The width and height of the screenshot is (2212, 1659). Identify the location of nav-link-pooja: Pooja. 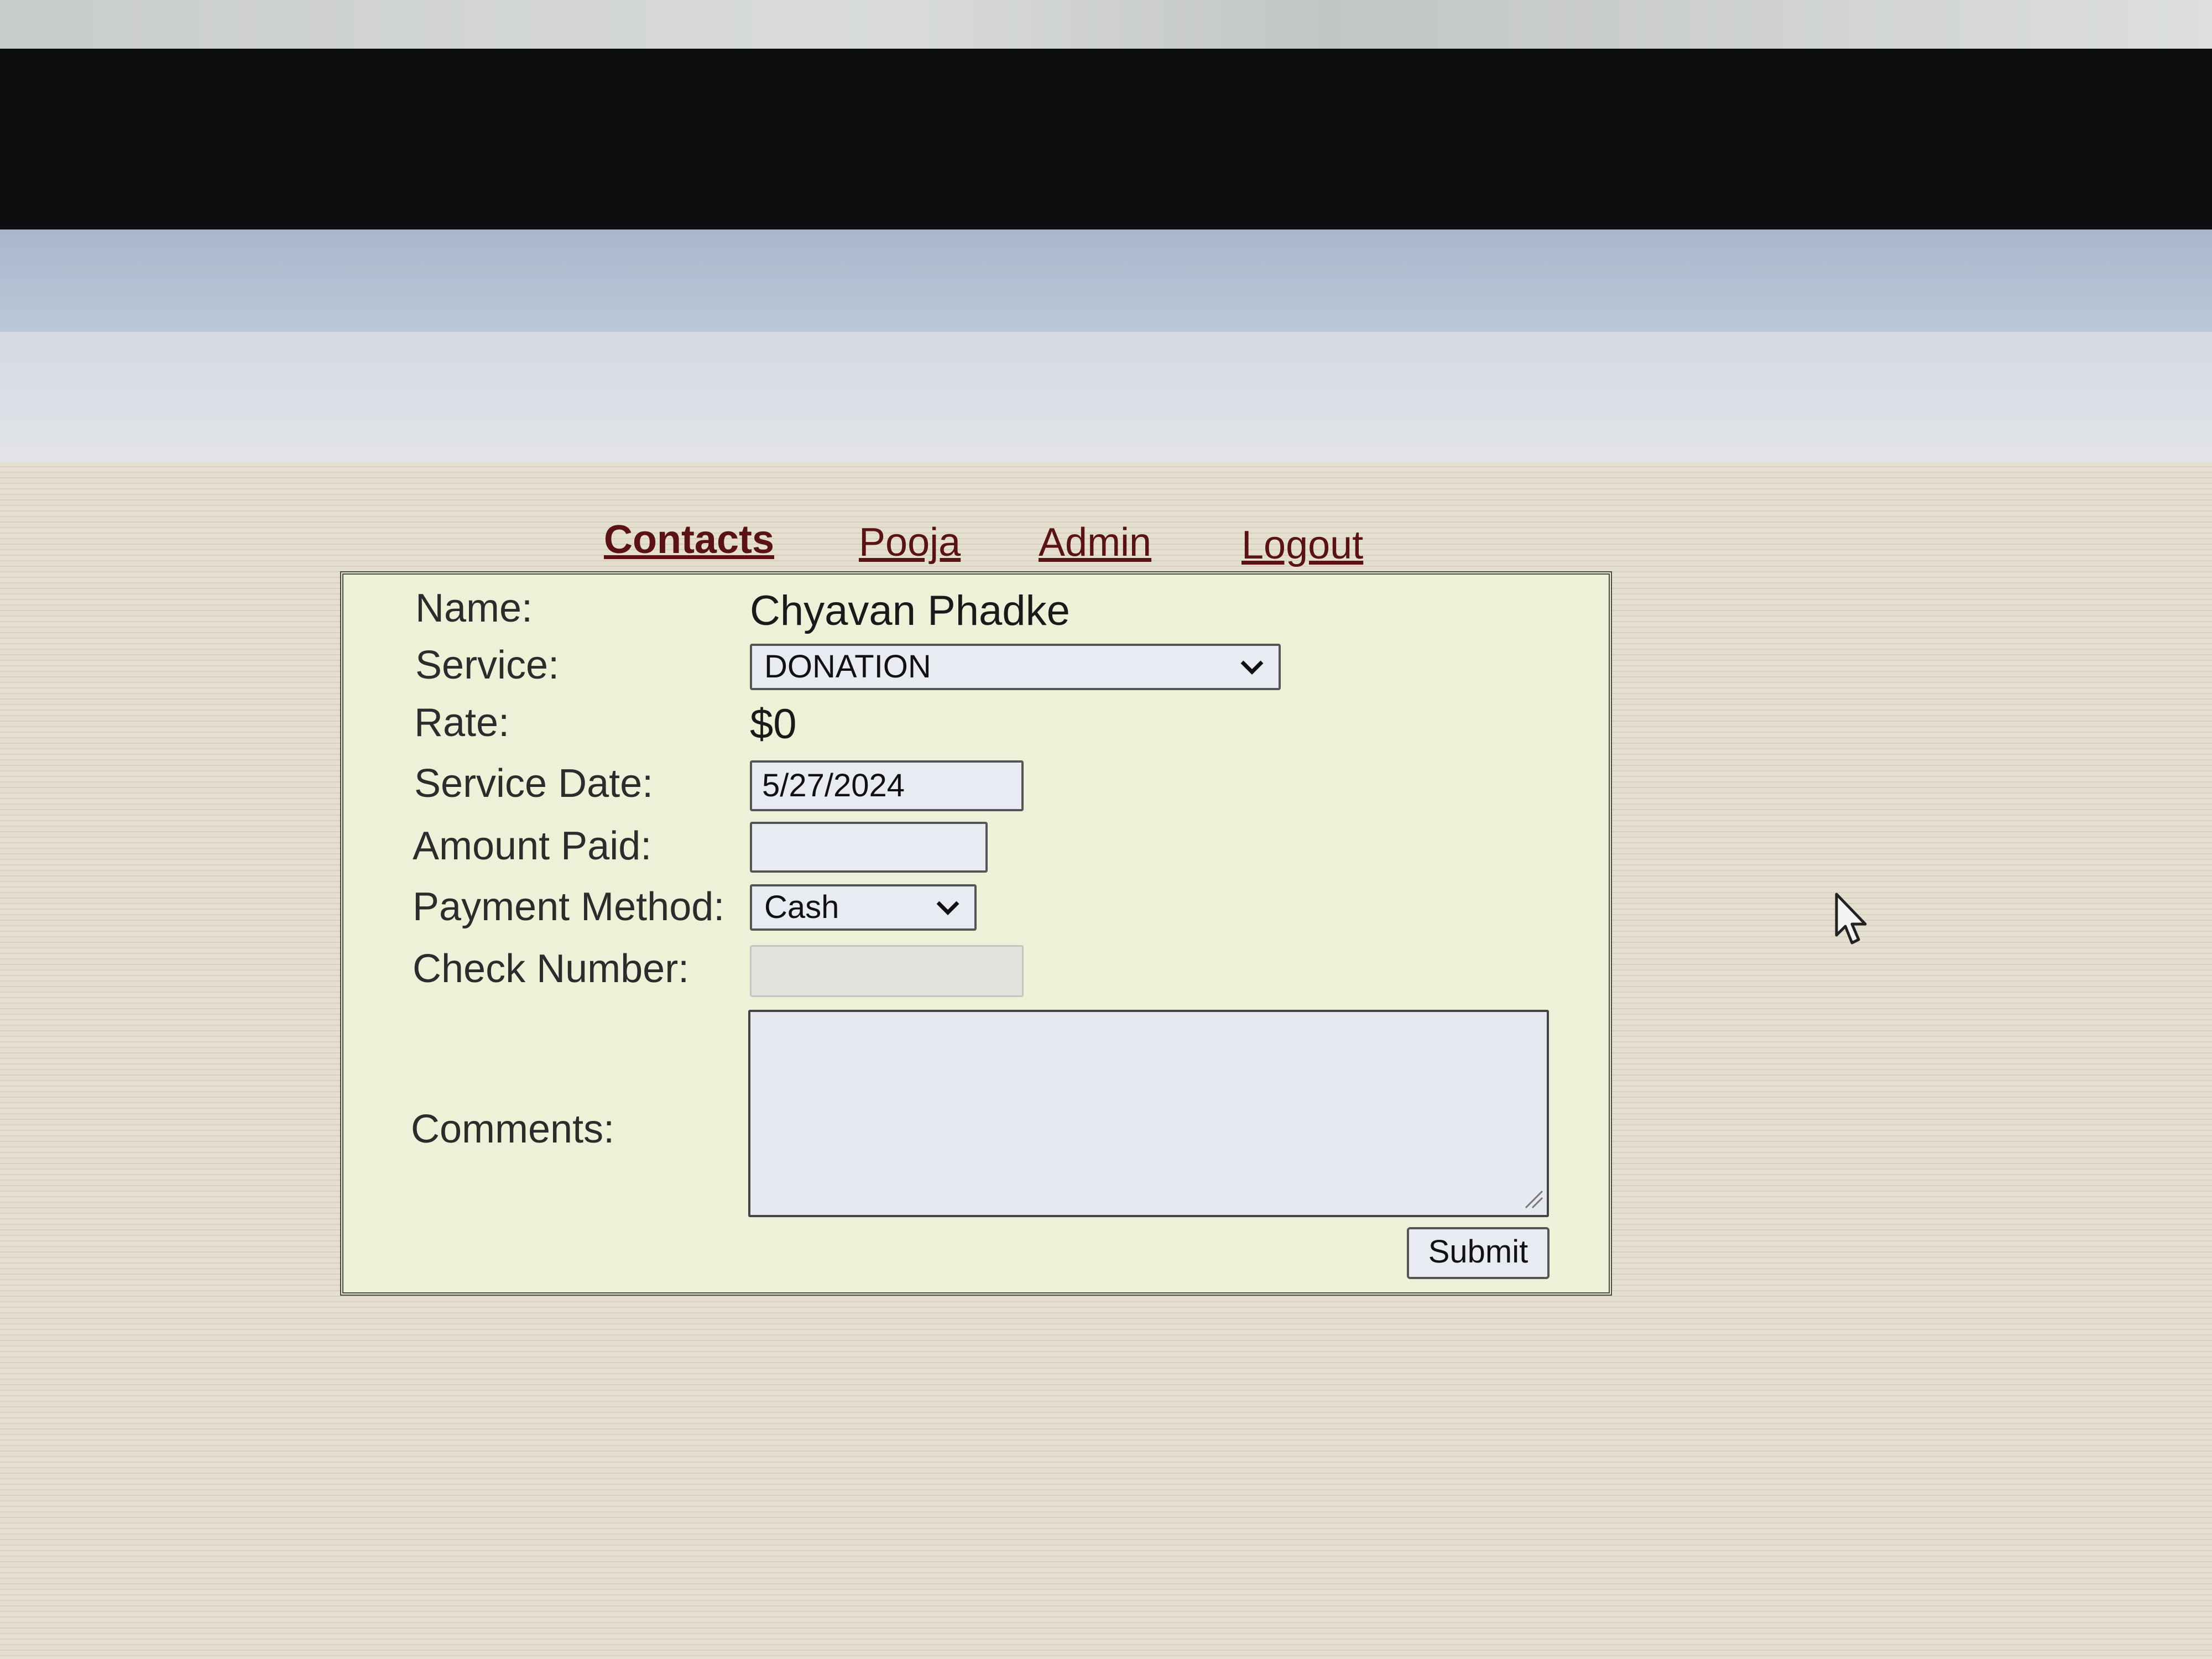
(910, 542).